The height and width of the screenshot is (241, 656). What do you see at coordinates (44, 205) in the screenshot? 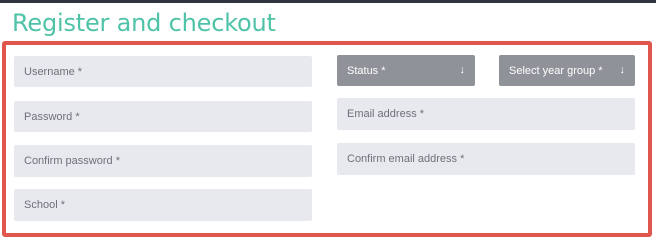
I see `school-placeholder: School *` at bounding box center [44, 205].